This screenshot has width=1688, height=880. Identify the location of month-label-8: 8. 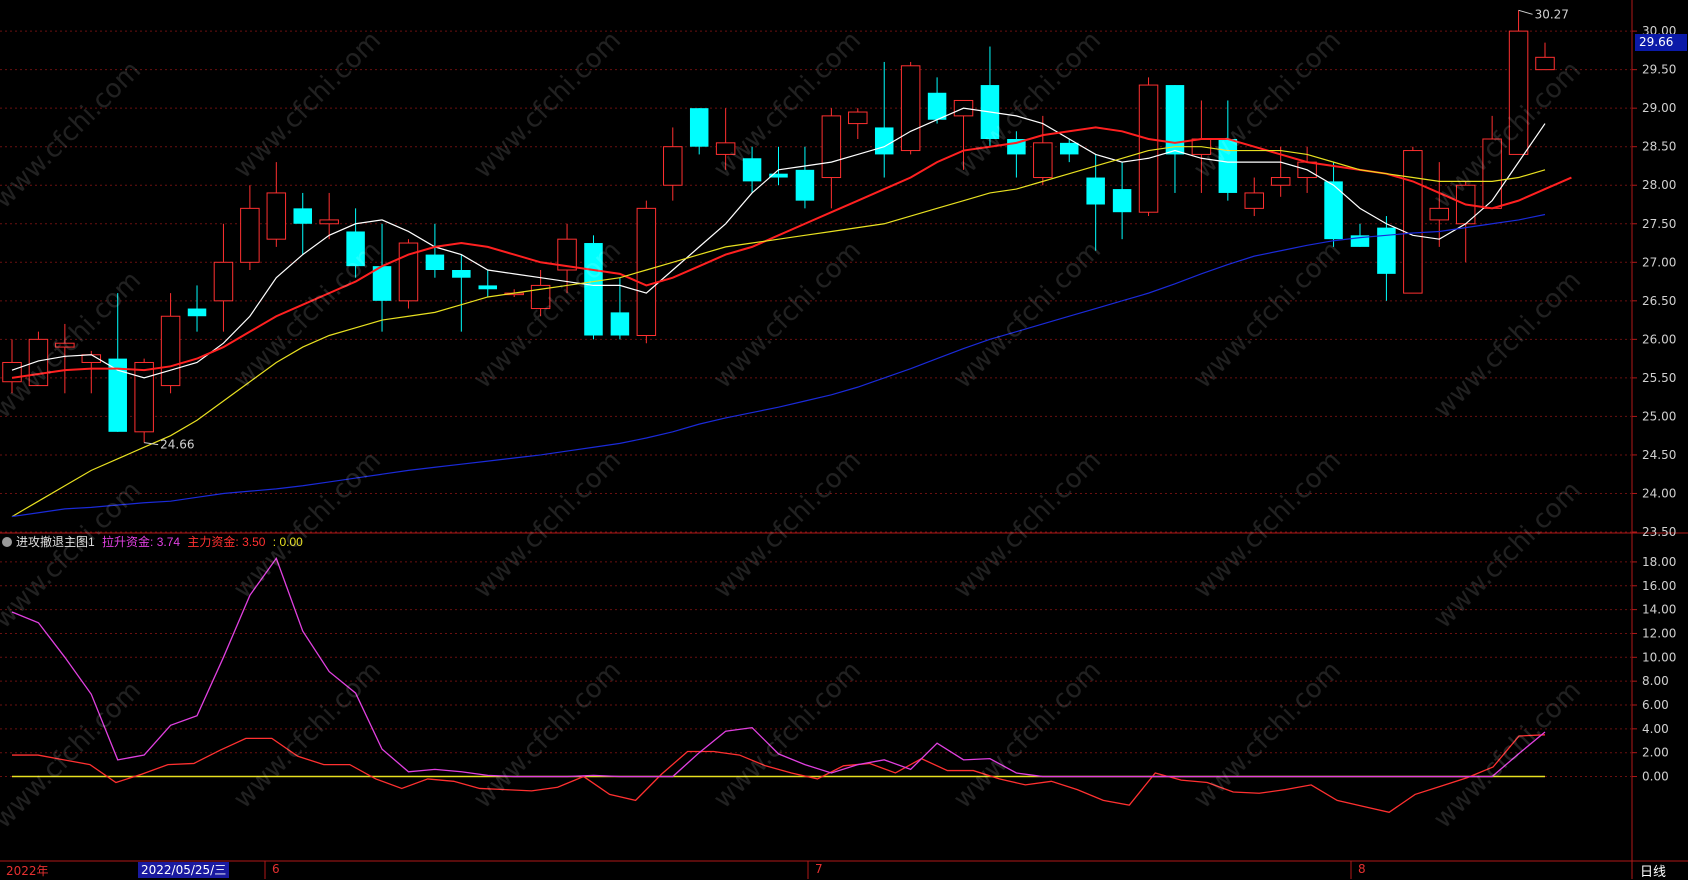
(1362, 869).